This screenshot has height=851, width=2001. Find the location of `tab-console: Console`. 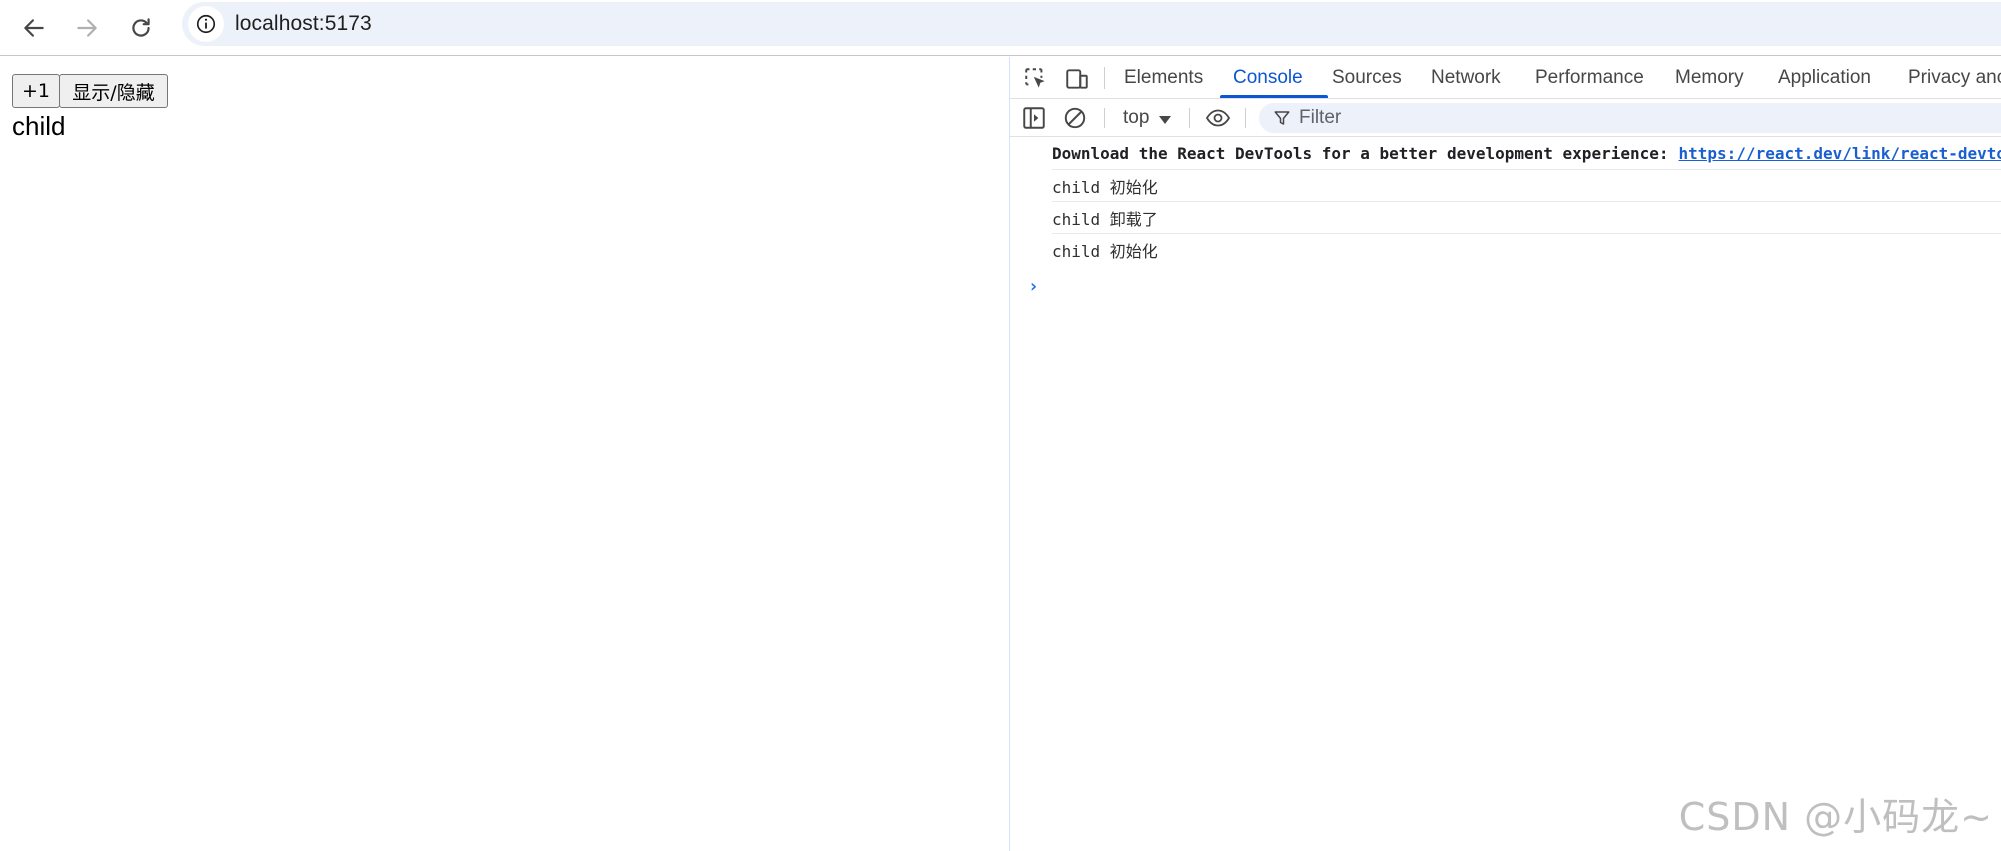

tab-console: Console is located at coordinates (1268, 78).